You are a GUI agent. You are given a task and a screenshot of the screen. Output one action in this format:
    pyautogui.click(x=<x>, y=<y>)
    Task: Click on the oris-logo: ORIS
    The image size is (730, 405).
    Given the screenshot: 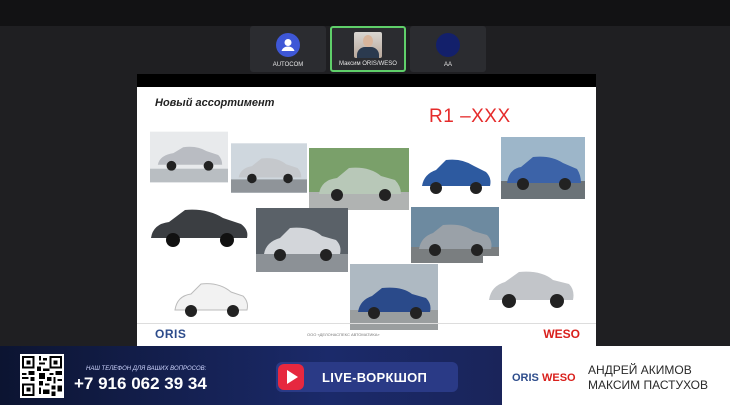 What is the action you would take?
    pyautogui.click(x=171, y=334)
    